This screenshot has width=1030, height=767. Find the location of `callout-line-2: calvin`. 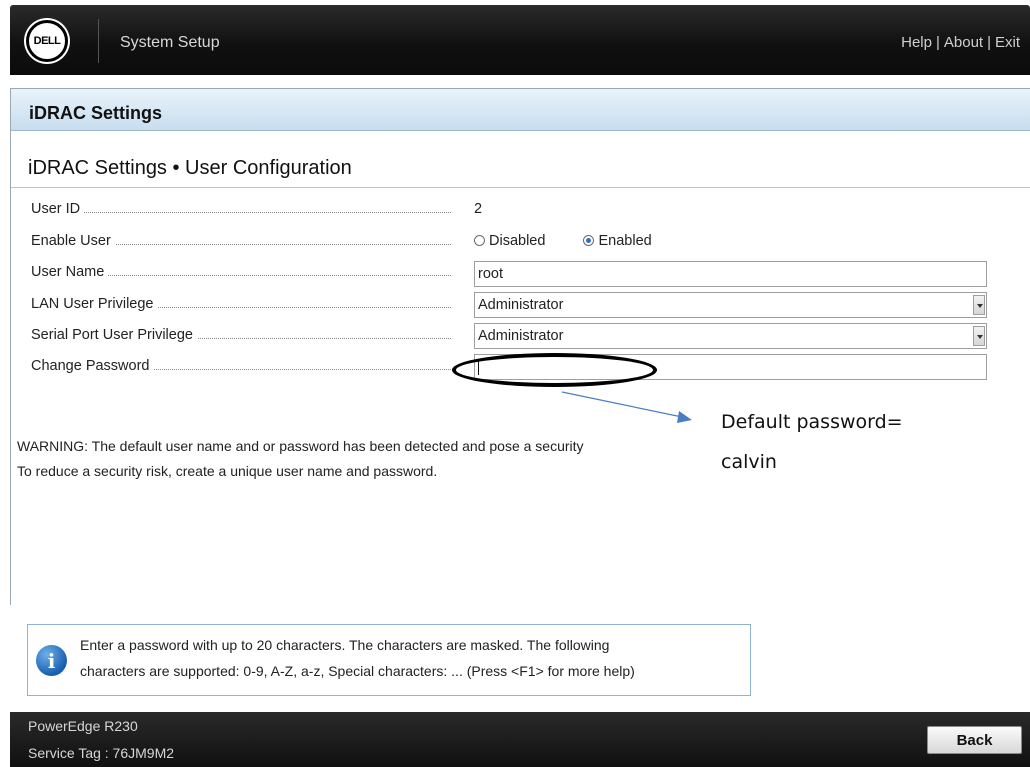

callout-line-2: calvin is located at coordinates (749, 462).